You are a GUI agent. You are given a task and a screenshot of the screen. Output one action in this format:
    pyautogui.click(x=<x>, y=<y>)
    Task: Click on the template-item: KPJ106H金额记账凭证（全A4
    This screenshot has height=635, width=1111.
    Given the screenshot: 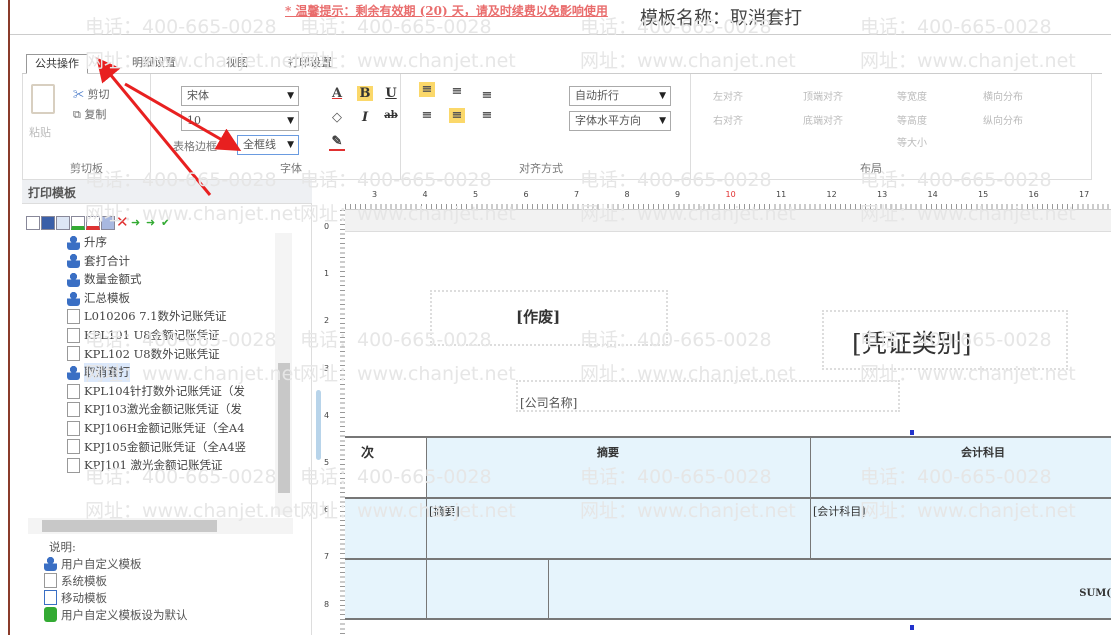 What is the action you would take?
    pyautogui.click(x=179, y=428)
    